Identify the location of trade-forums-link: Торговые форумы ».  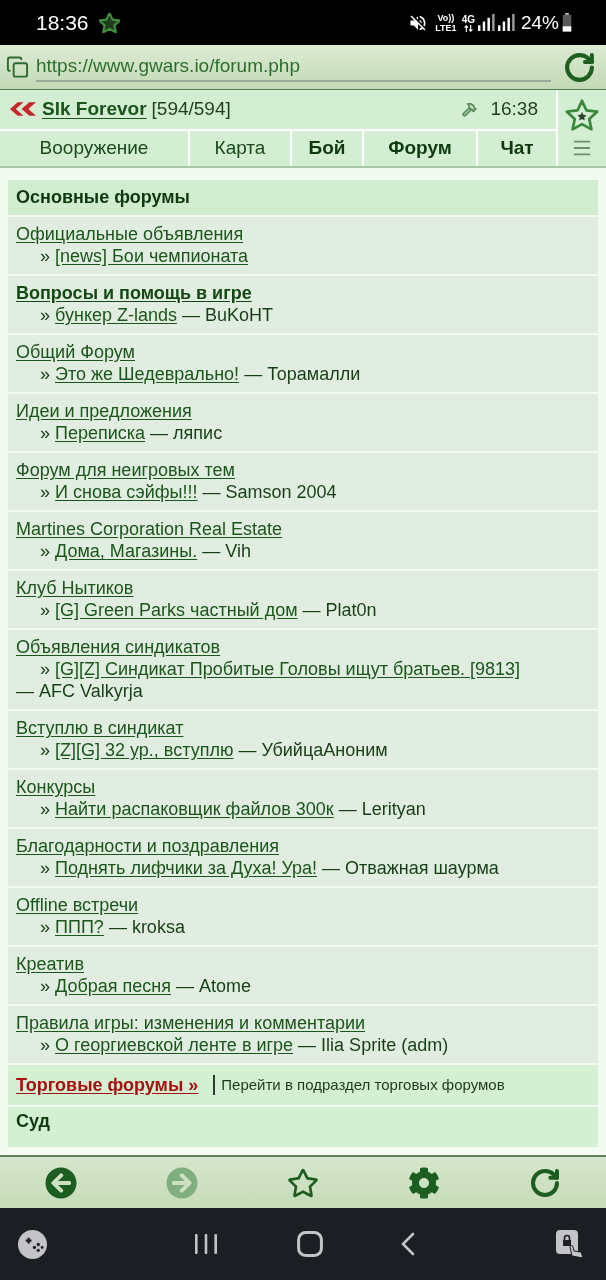
(107, 1085).